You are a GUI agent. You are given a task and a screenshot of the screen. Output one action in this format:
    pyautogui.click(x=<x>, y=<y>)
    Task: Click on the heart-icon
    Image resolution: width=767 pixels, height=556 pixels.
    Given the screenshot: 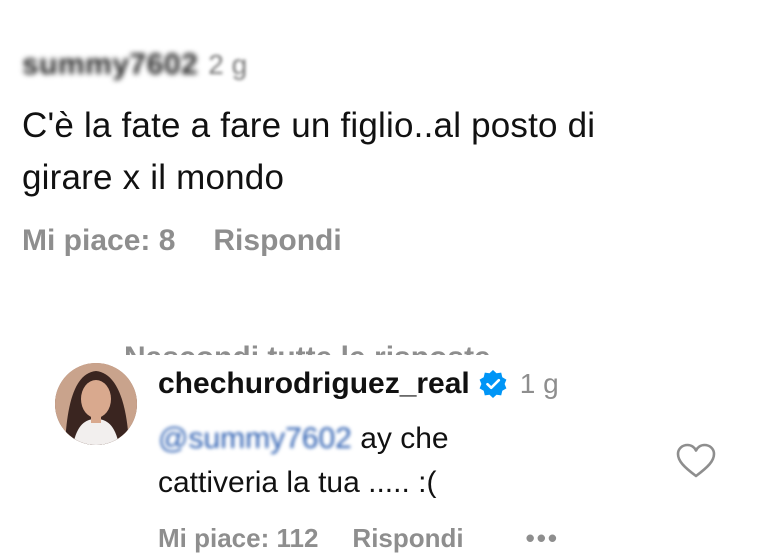 What is the action you would take?
    pyautogui.click(x=696, y=461)
    